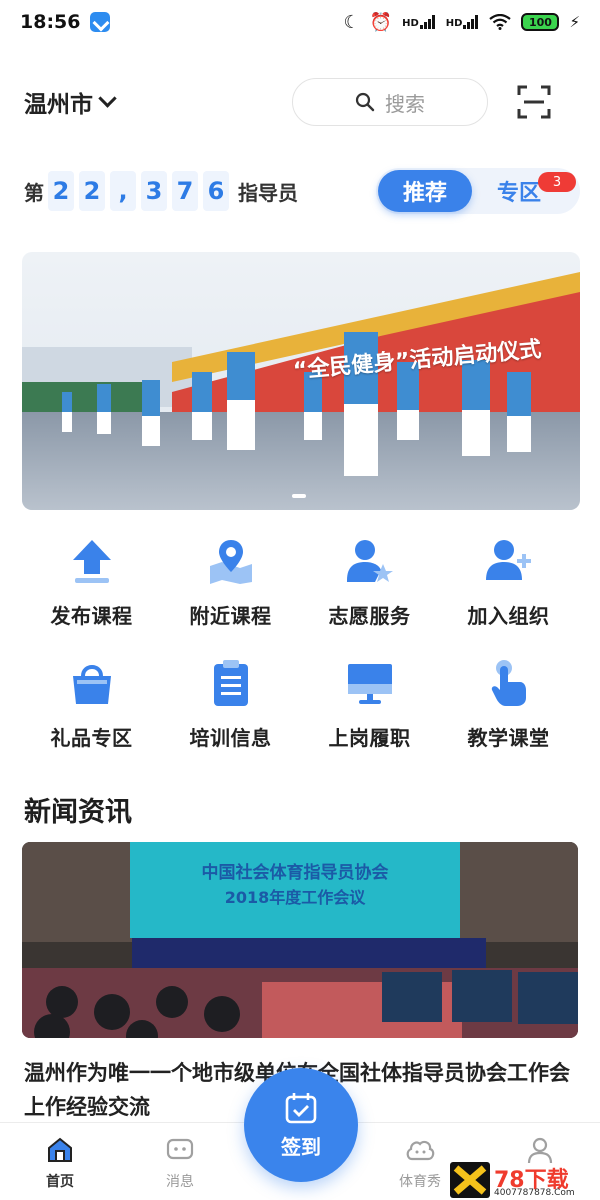  What do you see at coordinates (420, 1182) in the screenshot?
I see `nav-label-show: 体育秀` at bounding box center [420, 1182].